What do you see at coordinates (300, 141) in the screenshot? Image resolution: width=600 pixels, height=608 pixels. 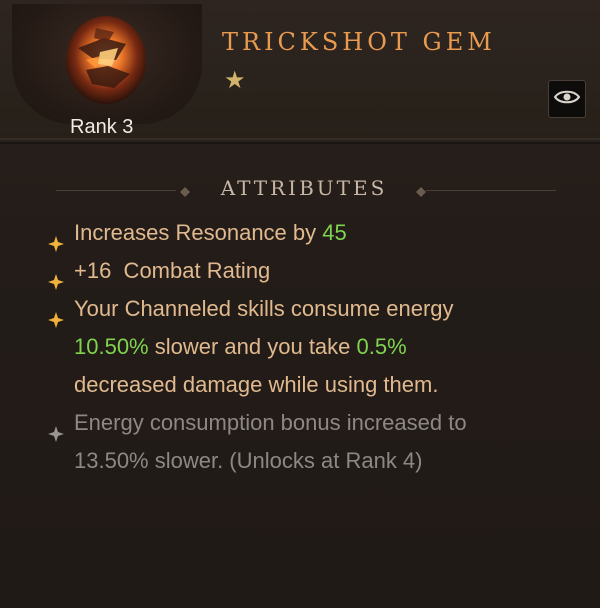 I see `header-divider` at bounding box center [300, 141].